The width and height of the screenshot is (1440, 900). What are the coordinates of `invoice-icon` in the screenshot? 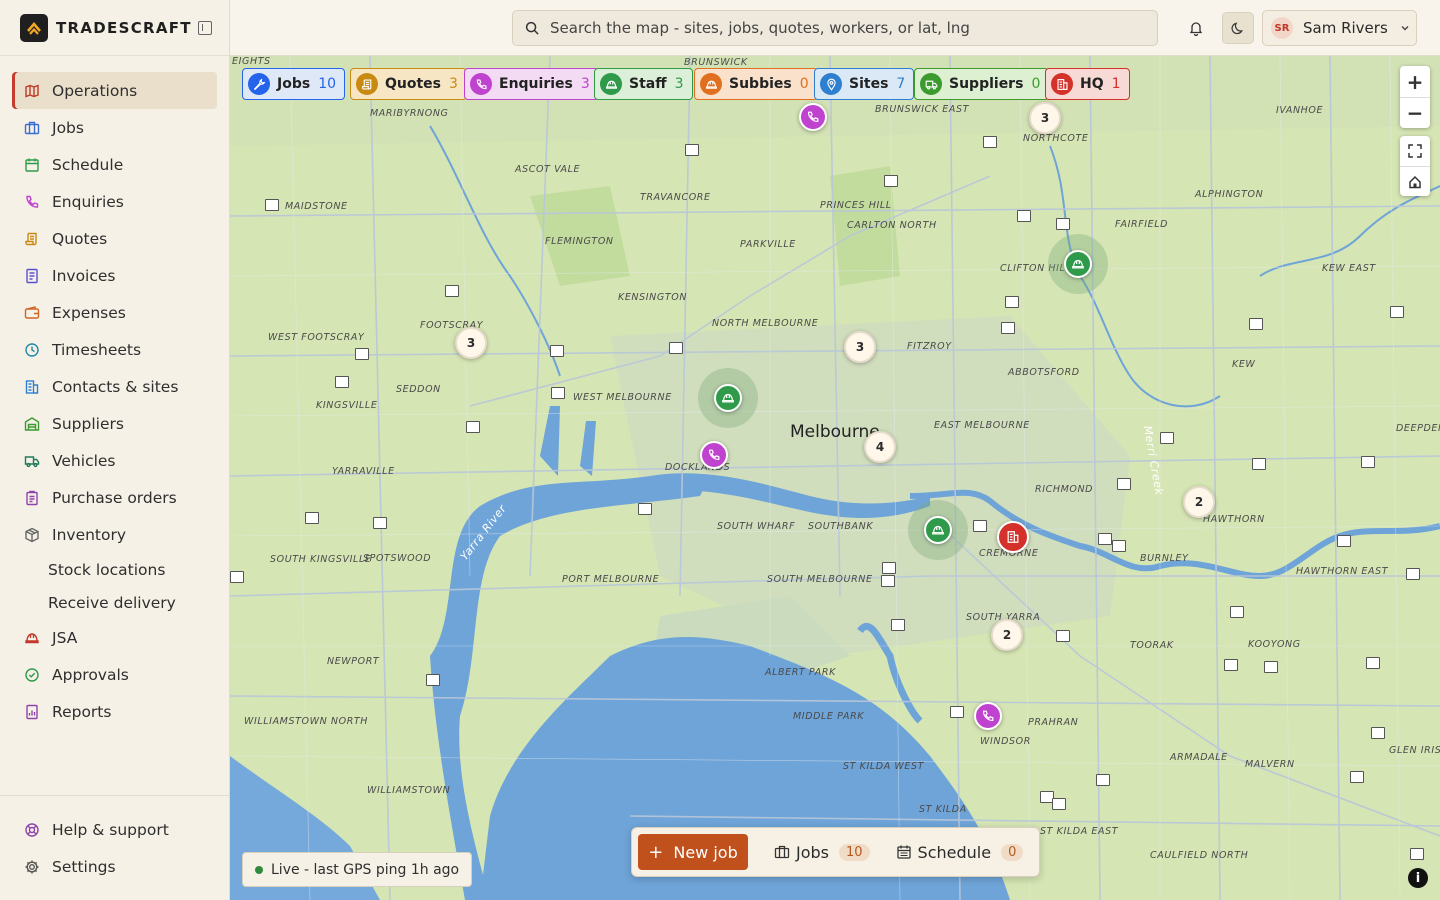 It's located at (38, 276).